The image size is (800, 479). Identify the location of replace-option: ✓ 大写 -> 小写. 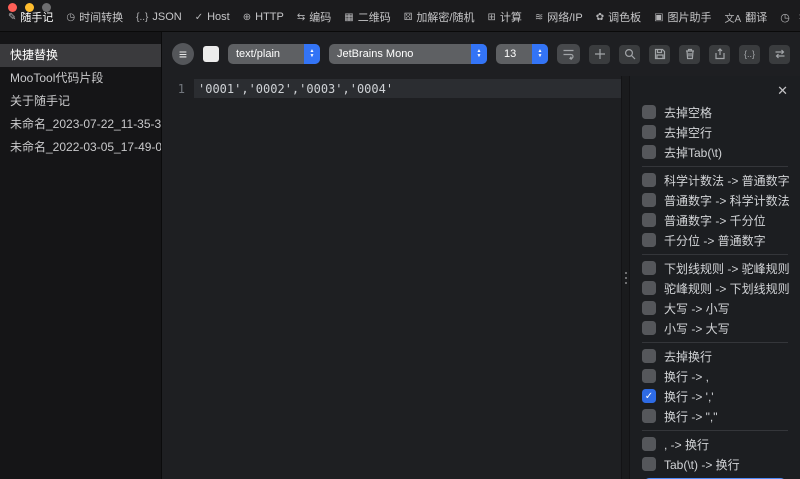
(715, 308).